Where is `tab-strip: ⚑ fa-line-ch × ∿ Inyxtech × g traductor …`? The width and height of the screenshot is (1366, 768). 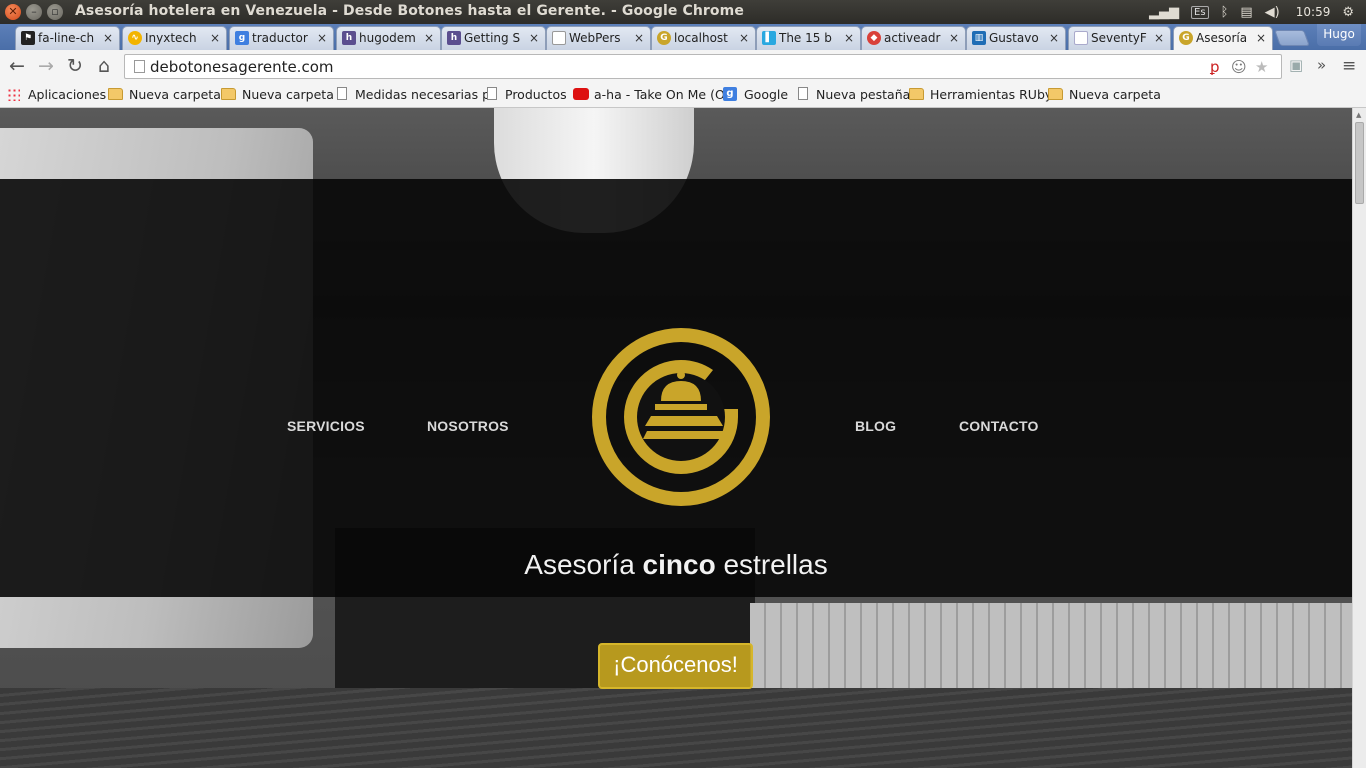
tab-strip: ⚑ fa-line-ch × ∿ Inyxtech × g traductor … is located at coordinates (683, 37).